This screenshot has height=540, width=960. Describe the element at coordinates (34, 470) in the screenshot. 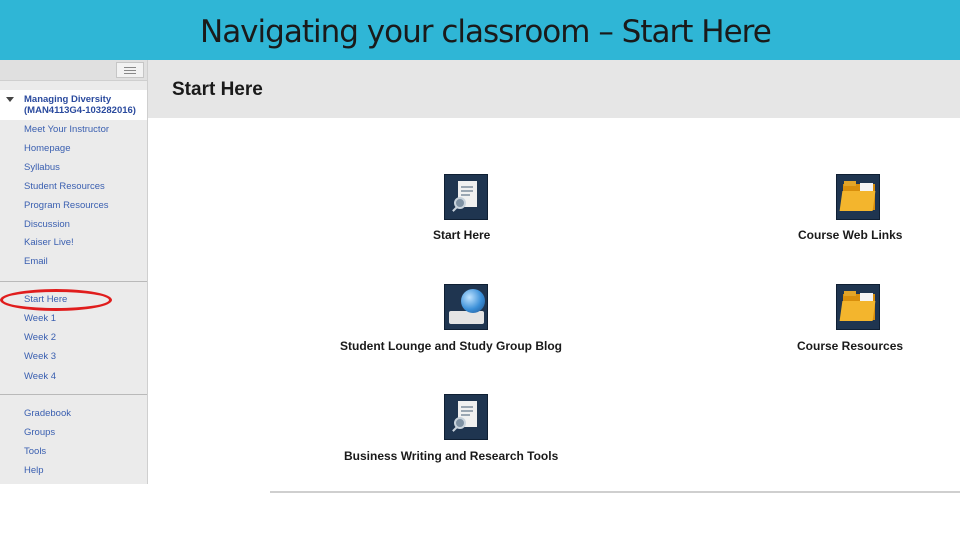

I see `menu-item-help: Help` at that location.